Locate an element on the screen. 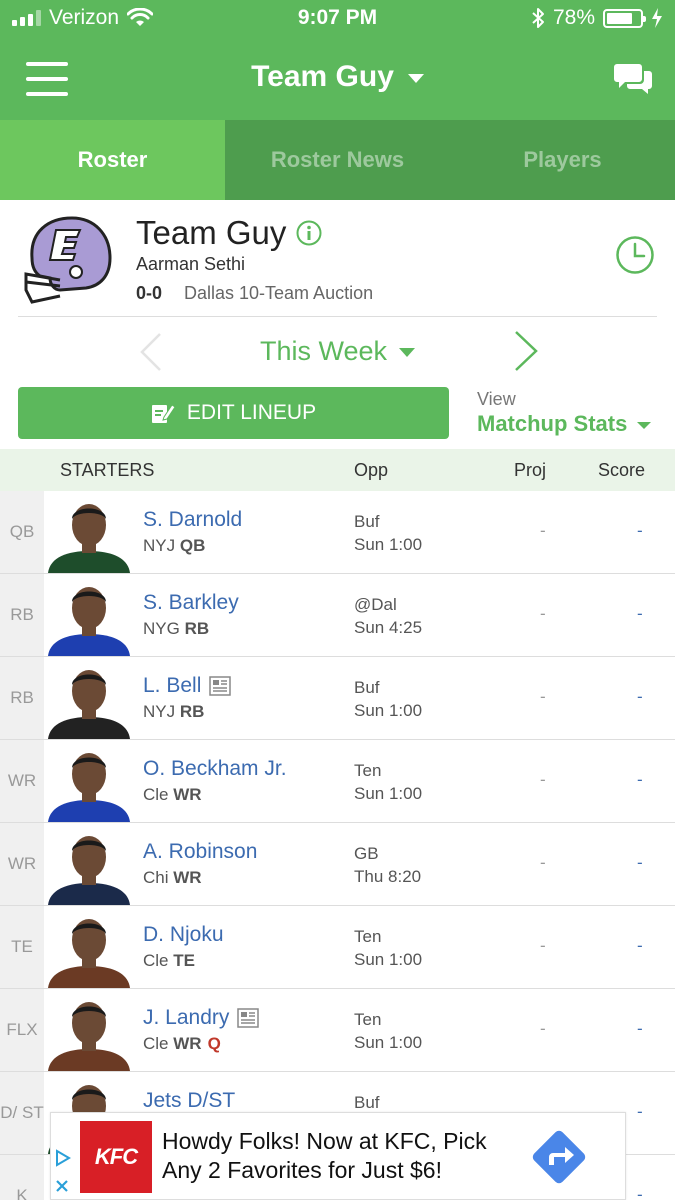 Image resolution: width=675 pixels, height=1200 pixels. tab-roster: Roster is located at coordinates (112, 160).